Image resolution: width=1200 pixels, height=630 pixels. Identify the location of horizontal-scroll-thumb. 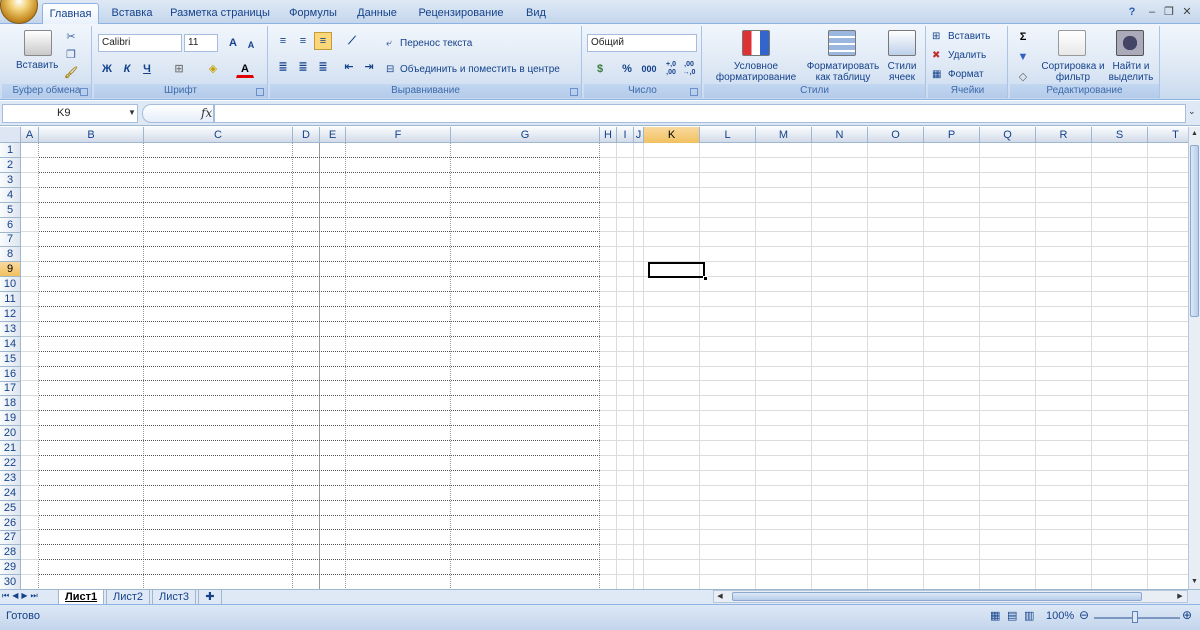
(937, 596).